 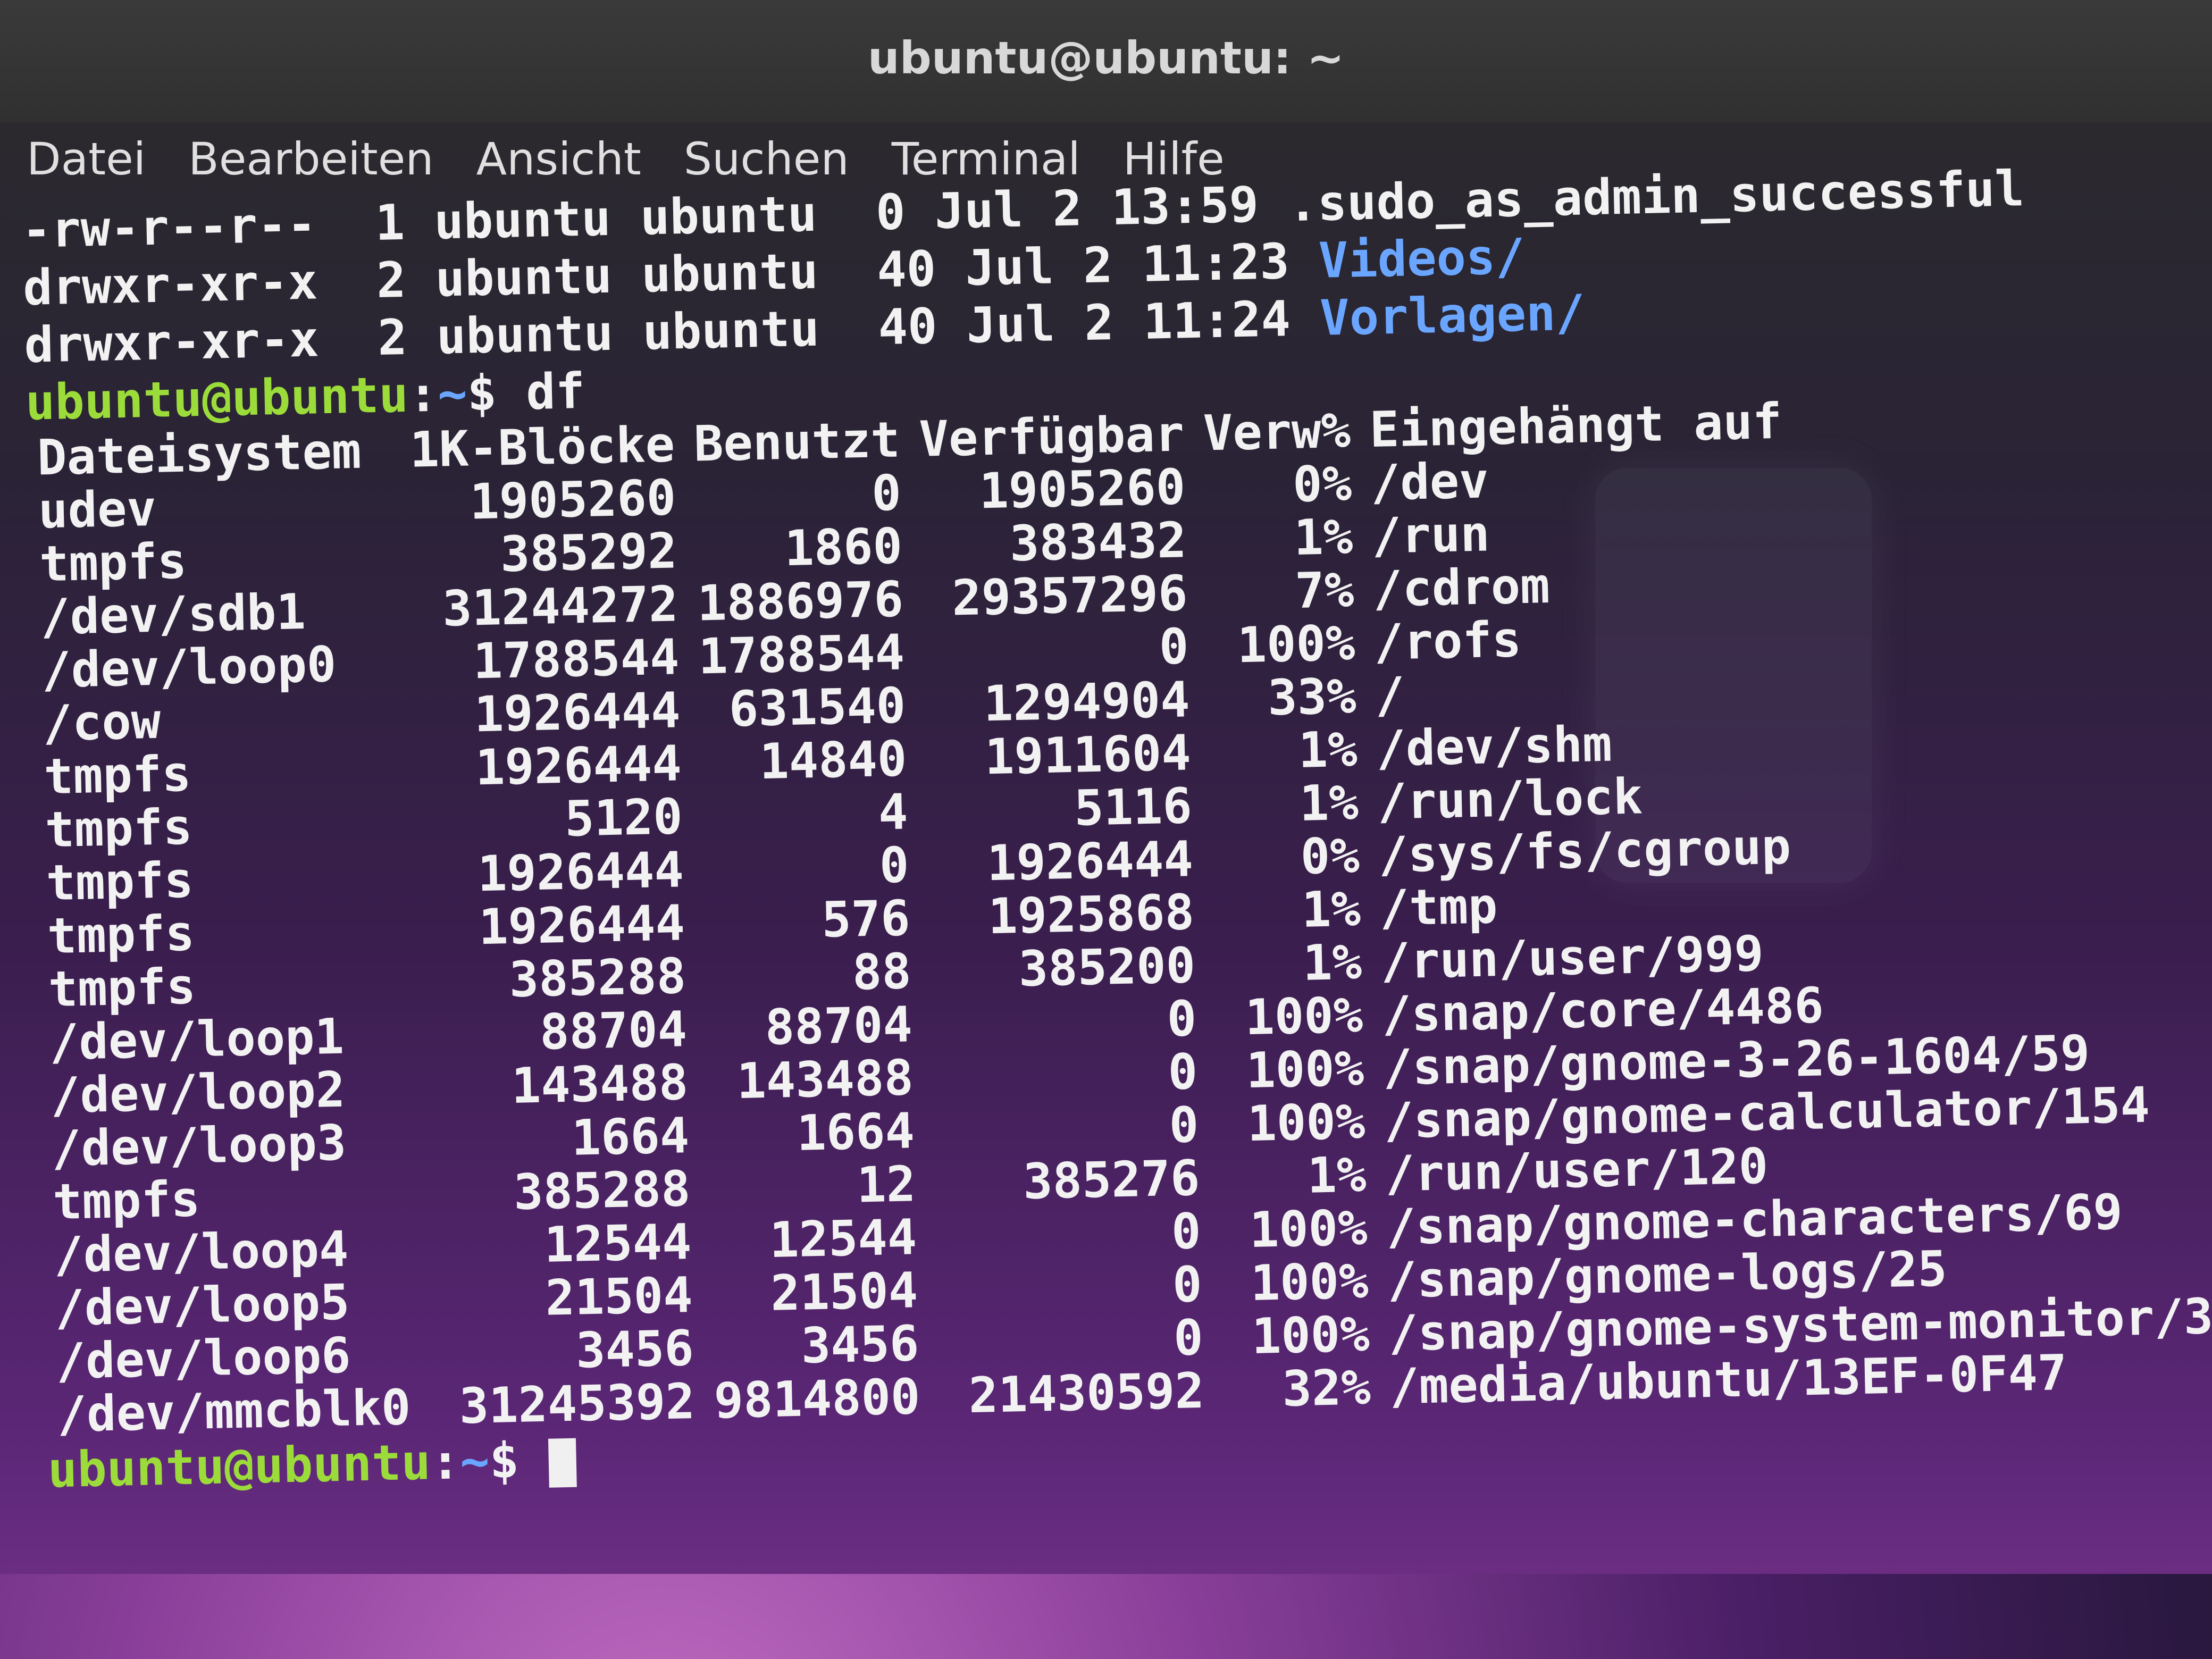 I want to click on df-filesystem: /dev/loop1, so click(x=196, y=1039).